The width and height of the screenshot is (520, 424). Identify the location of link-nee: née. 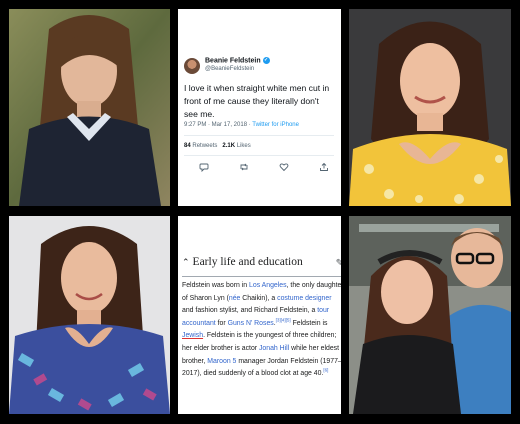
(235, 298).